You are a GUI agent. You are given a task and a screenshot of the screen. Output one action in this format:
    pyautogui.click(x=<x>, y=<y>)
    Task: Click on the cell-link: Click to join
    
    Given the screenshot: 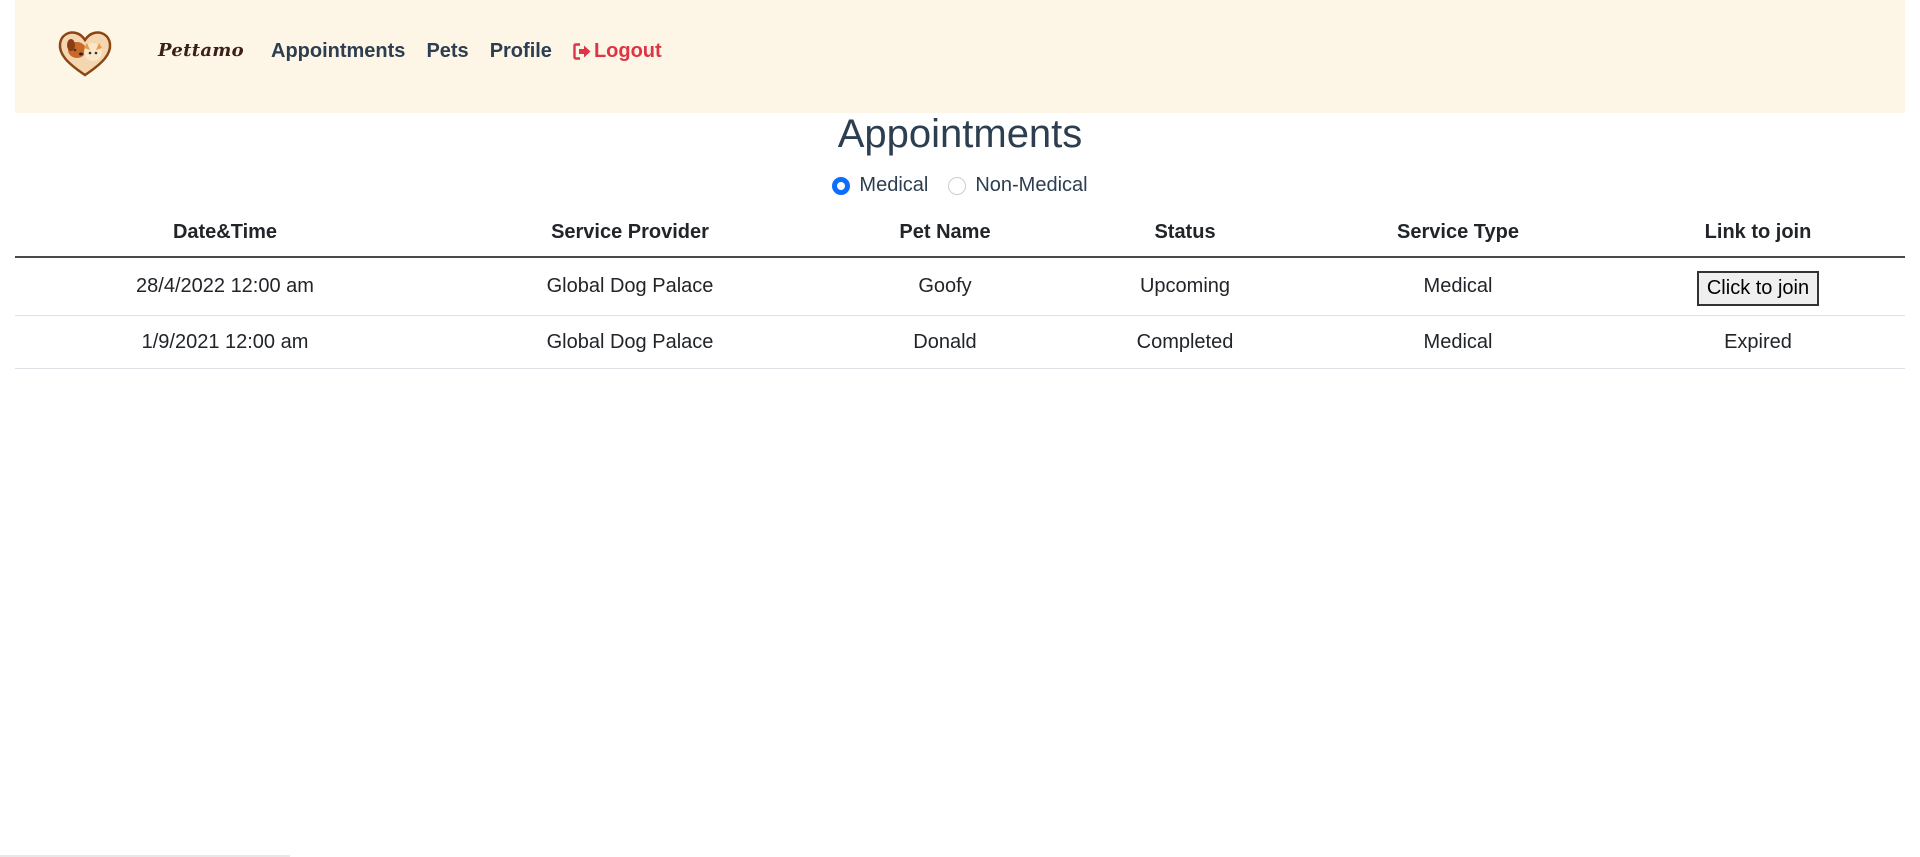 What is the action you would take?
    pyautogui.click(x=1758, y=286)
    